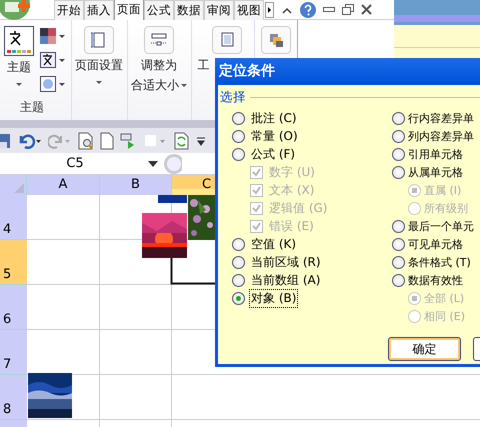 Image resolution: width=480 pixels, height=427 pixels. What do you see at coordinates (19, 56) in the screenshot?
I see `themes-button: 主题` at bounding box center [19, 56].